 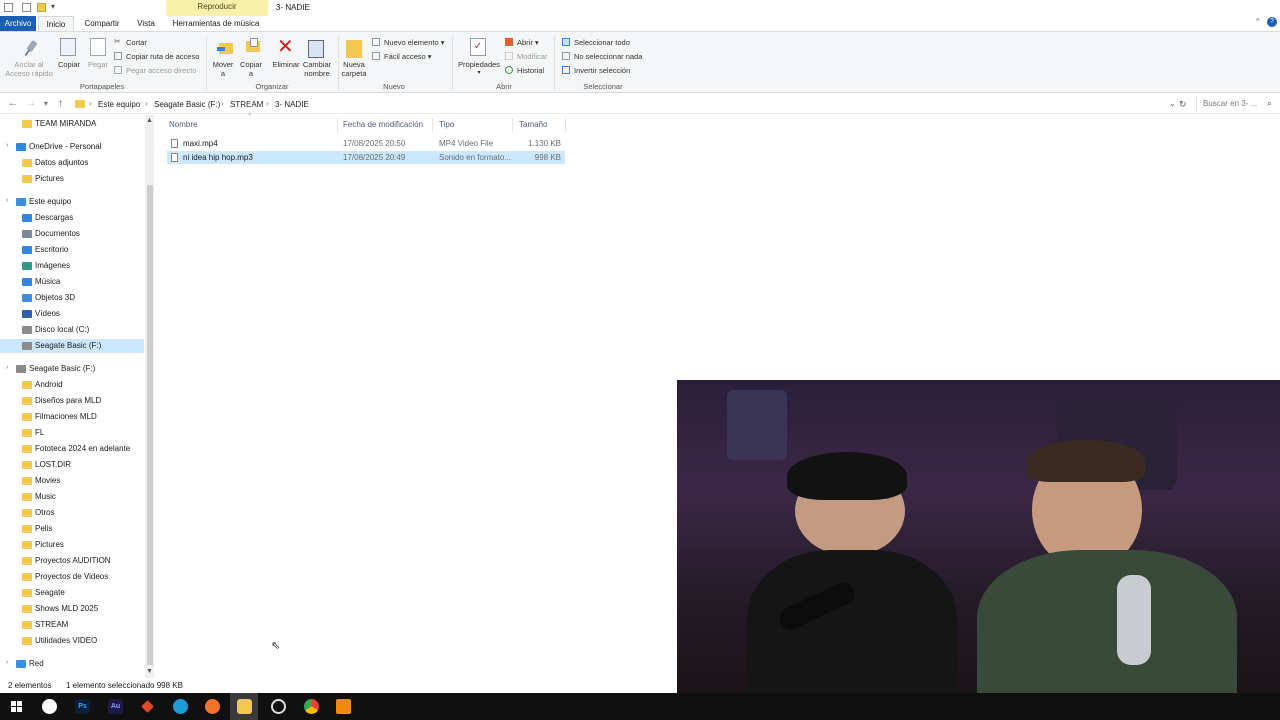 I want to click on copiar-ruta-button: Copiar ruta de acceso, so click(x=162, y=56).